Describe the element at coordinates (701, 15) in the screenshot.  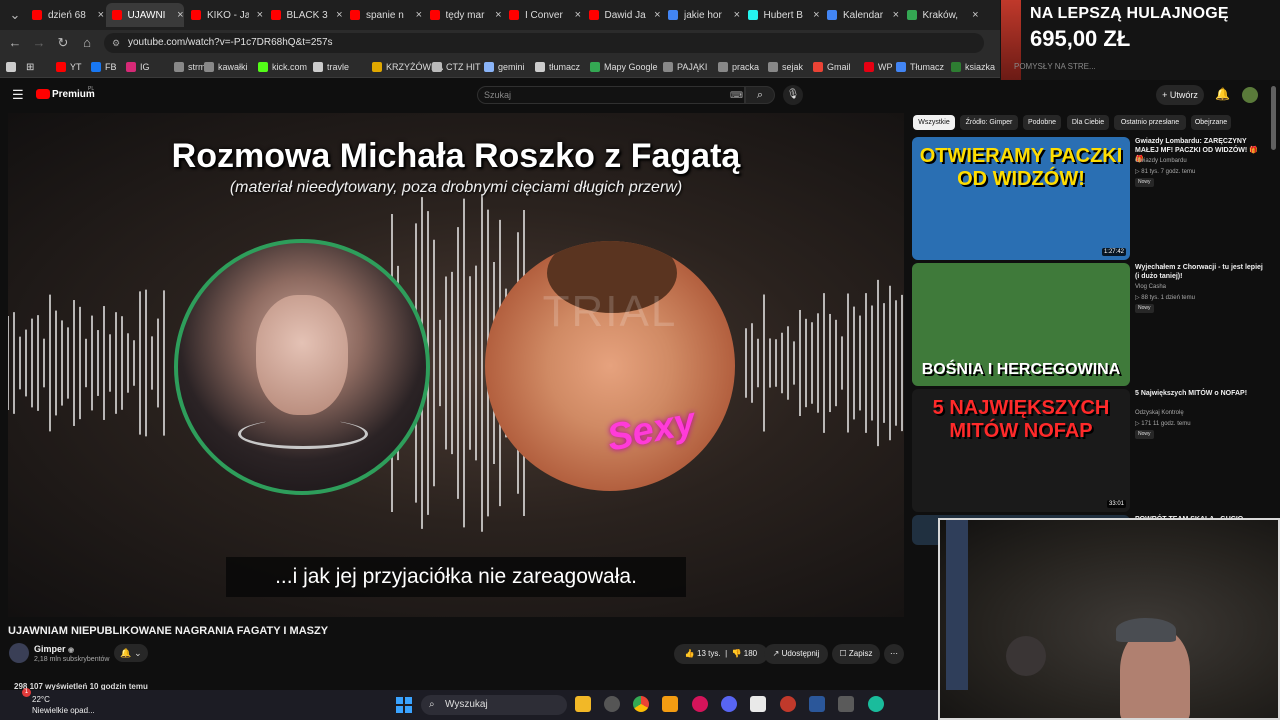
I see `browser-tab: jakie hor ×` at that location.